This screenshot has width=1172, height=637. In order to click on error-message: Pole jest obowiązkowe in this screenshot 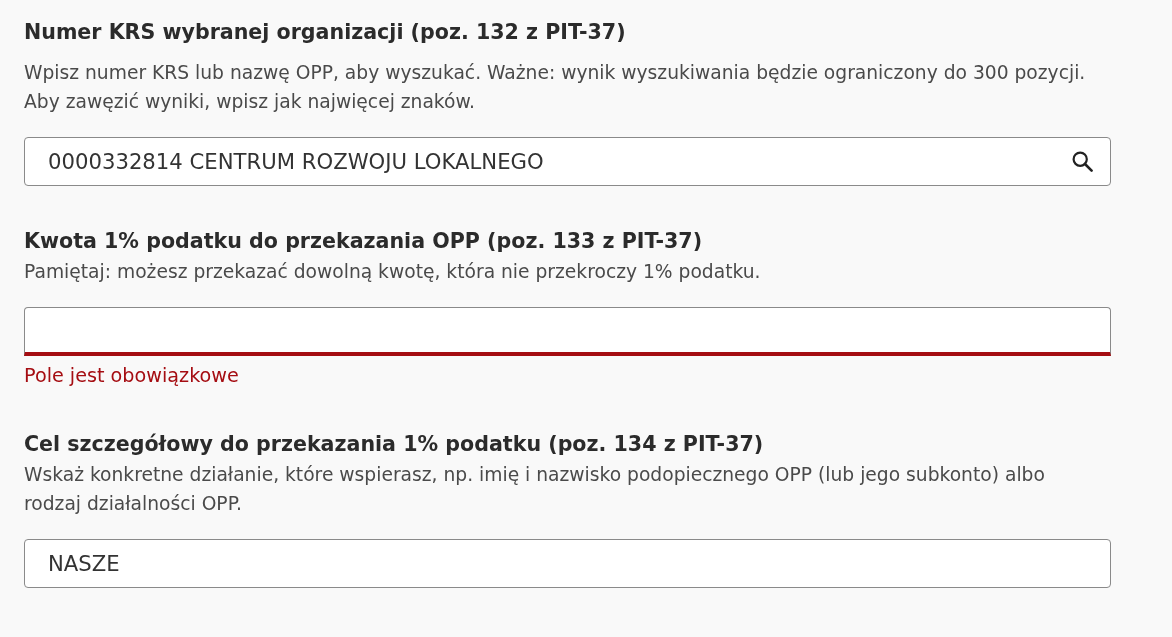, I will do `click(131, 376)`.